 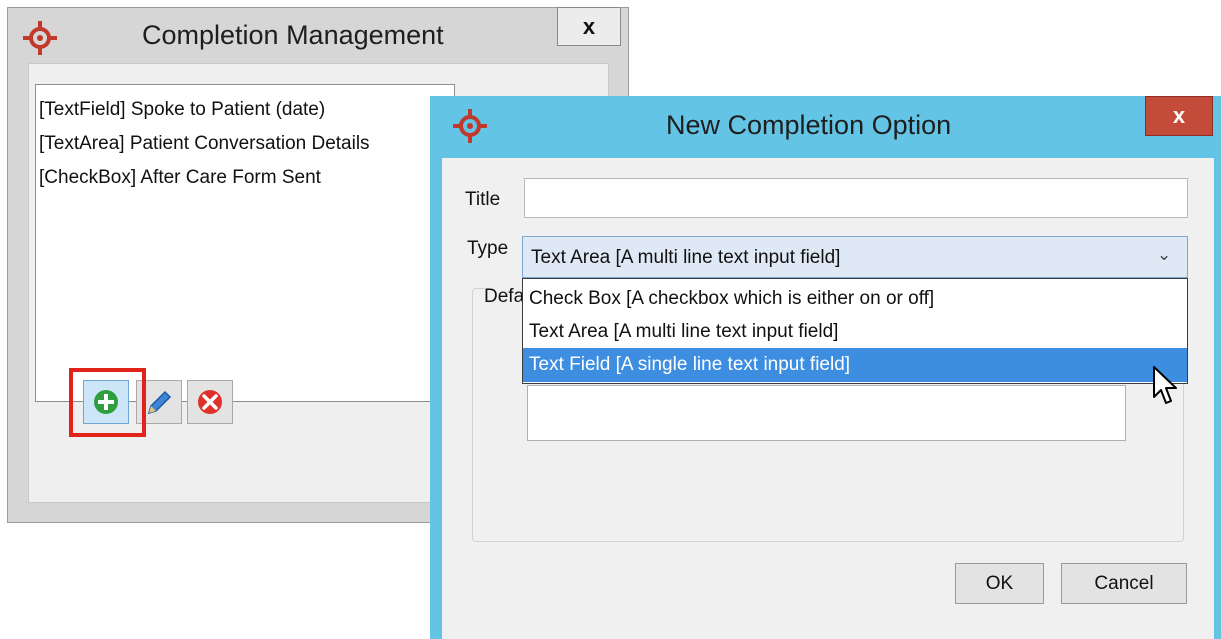 What do you see at coordinates (1179, 116) in the screenshot?
I see `nco-close-button: x` at bounding box center [1179, 116].